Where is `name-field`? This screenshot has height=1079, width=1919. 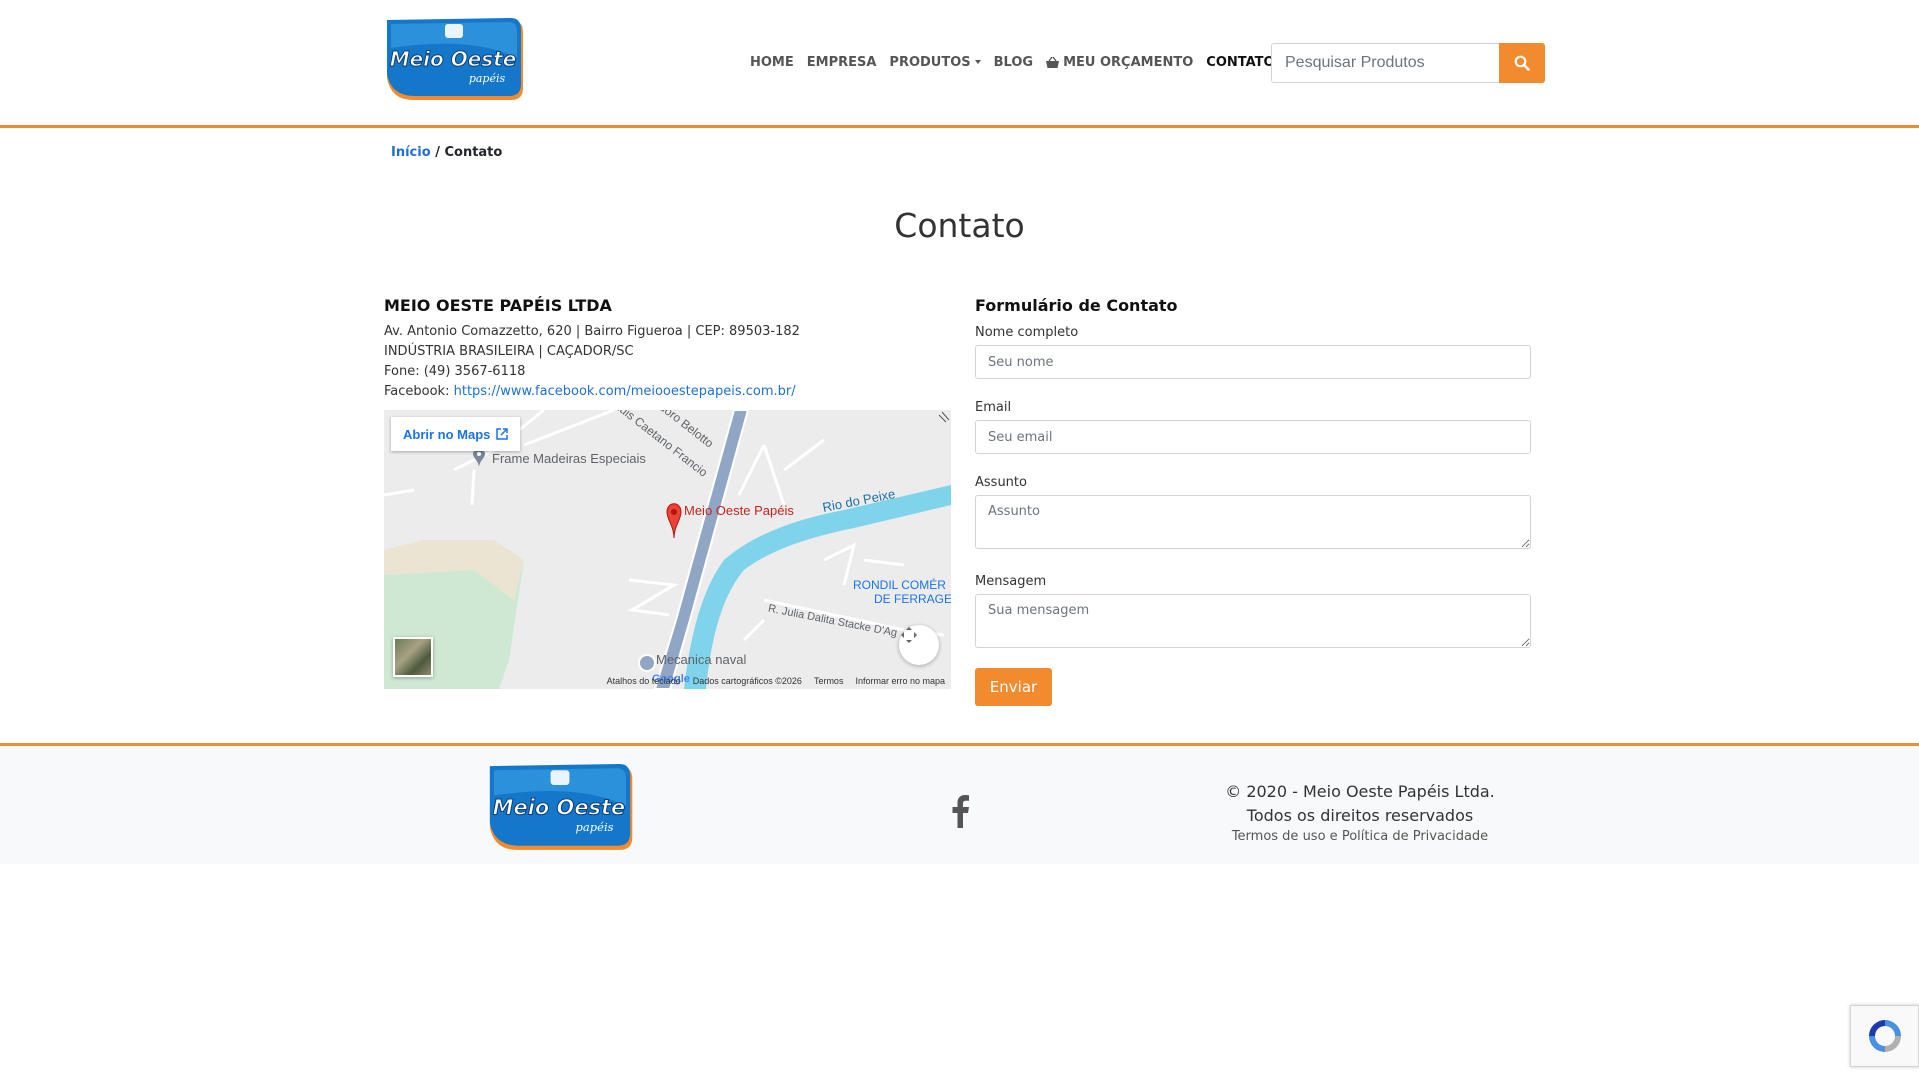
name-field is located at coordinates (1253, 362).